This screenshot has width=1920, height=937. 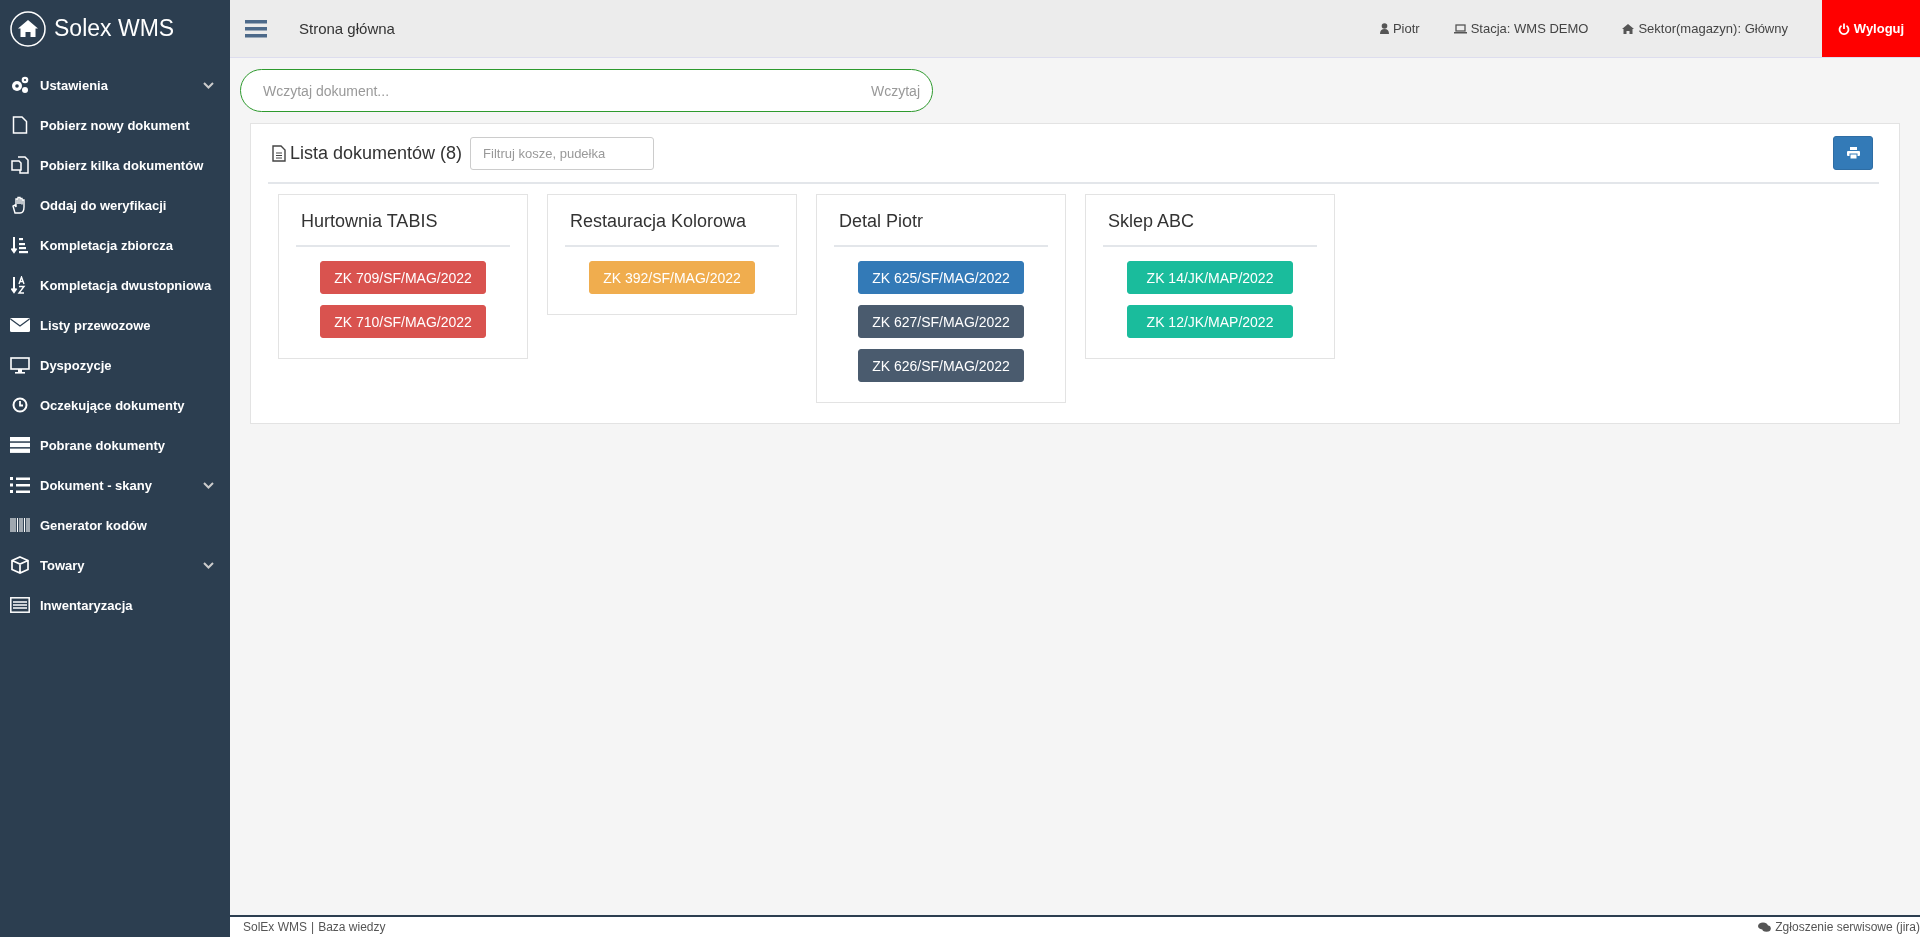 I want to click on page-title: Strona główna, so click(x=347, y=28).